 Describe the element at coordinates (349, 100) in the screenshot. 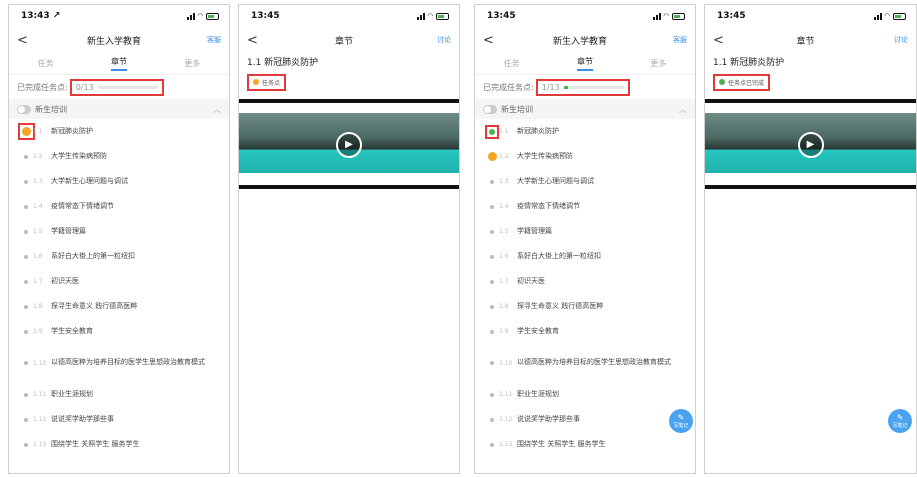

I see `video-top-border` at that location.